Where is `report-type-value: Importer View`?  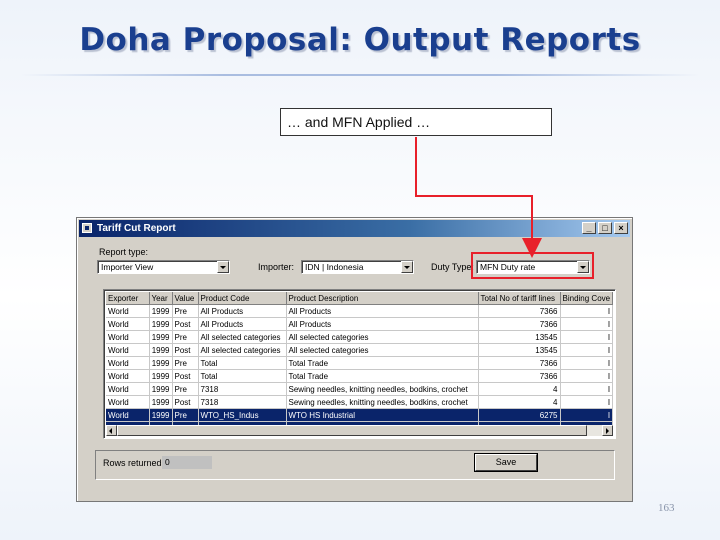 report-type-value: Importer View is located at coordinates (127, 267).